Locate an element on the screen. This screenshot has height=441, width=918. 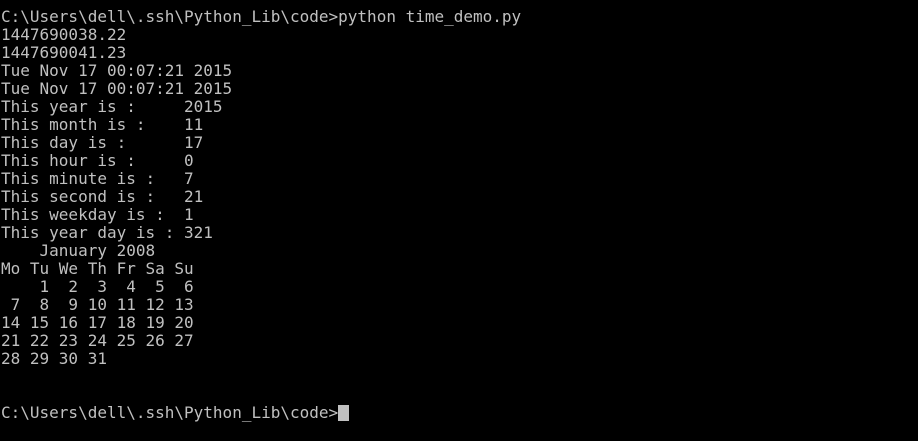
calendar-week: 28 29 30 31 is located at coordinates (54, 358).